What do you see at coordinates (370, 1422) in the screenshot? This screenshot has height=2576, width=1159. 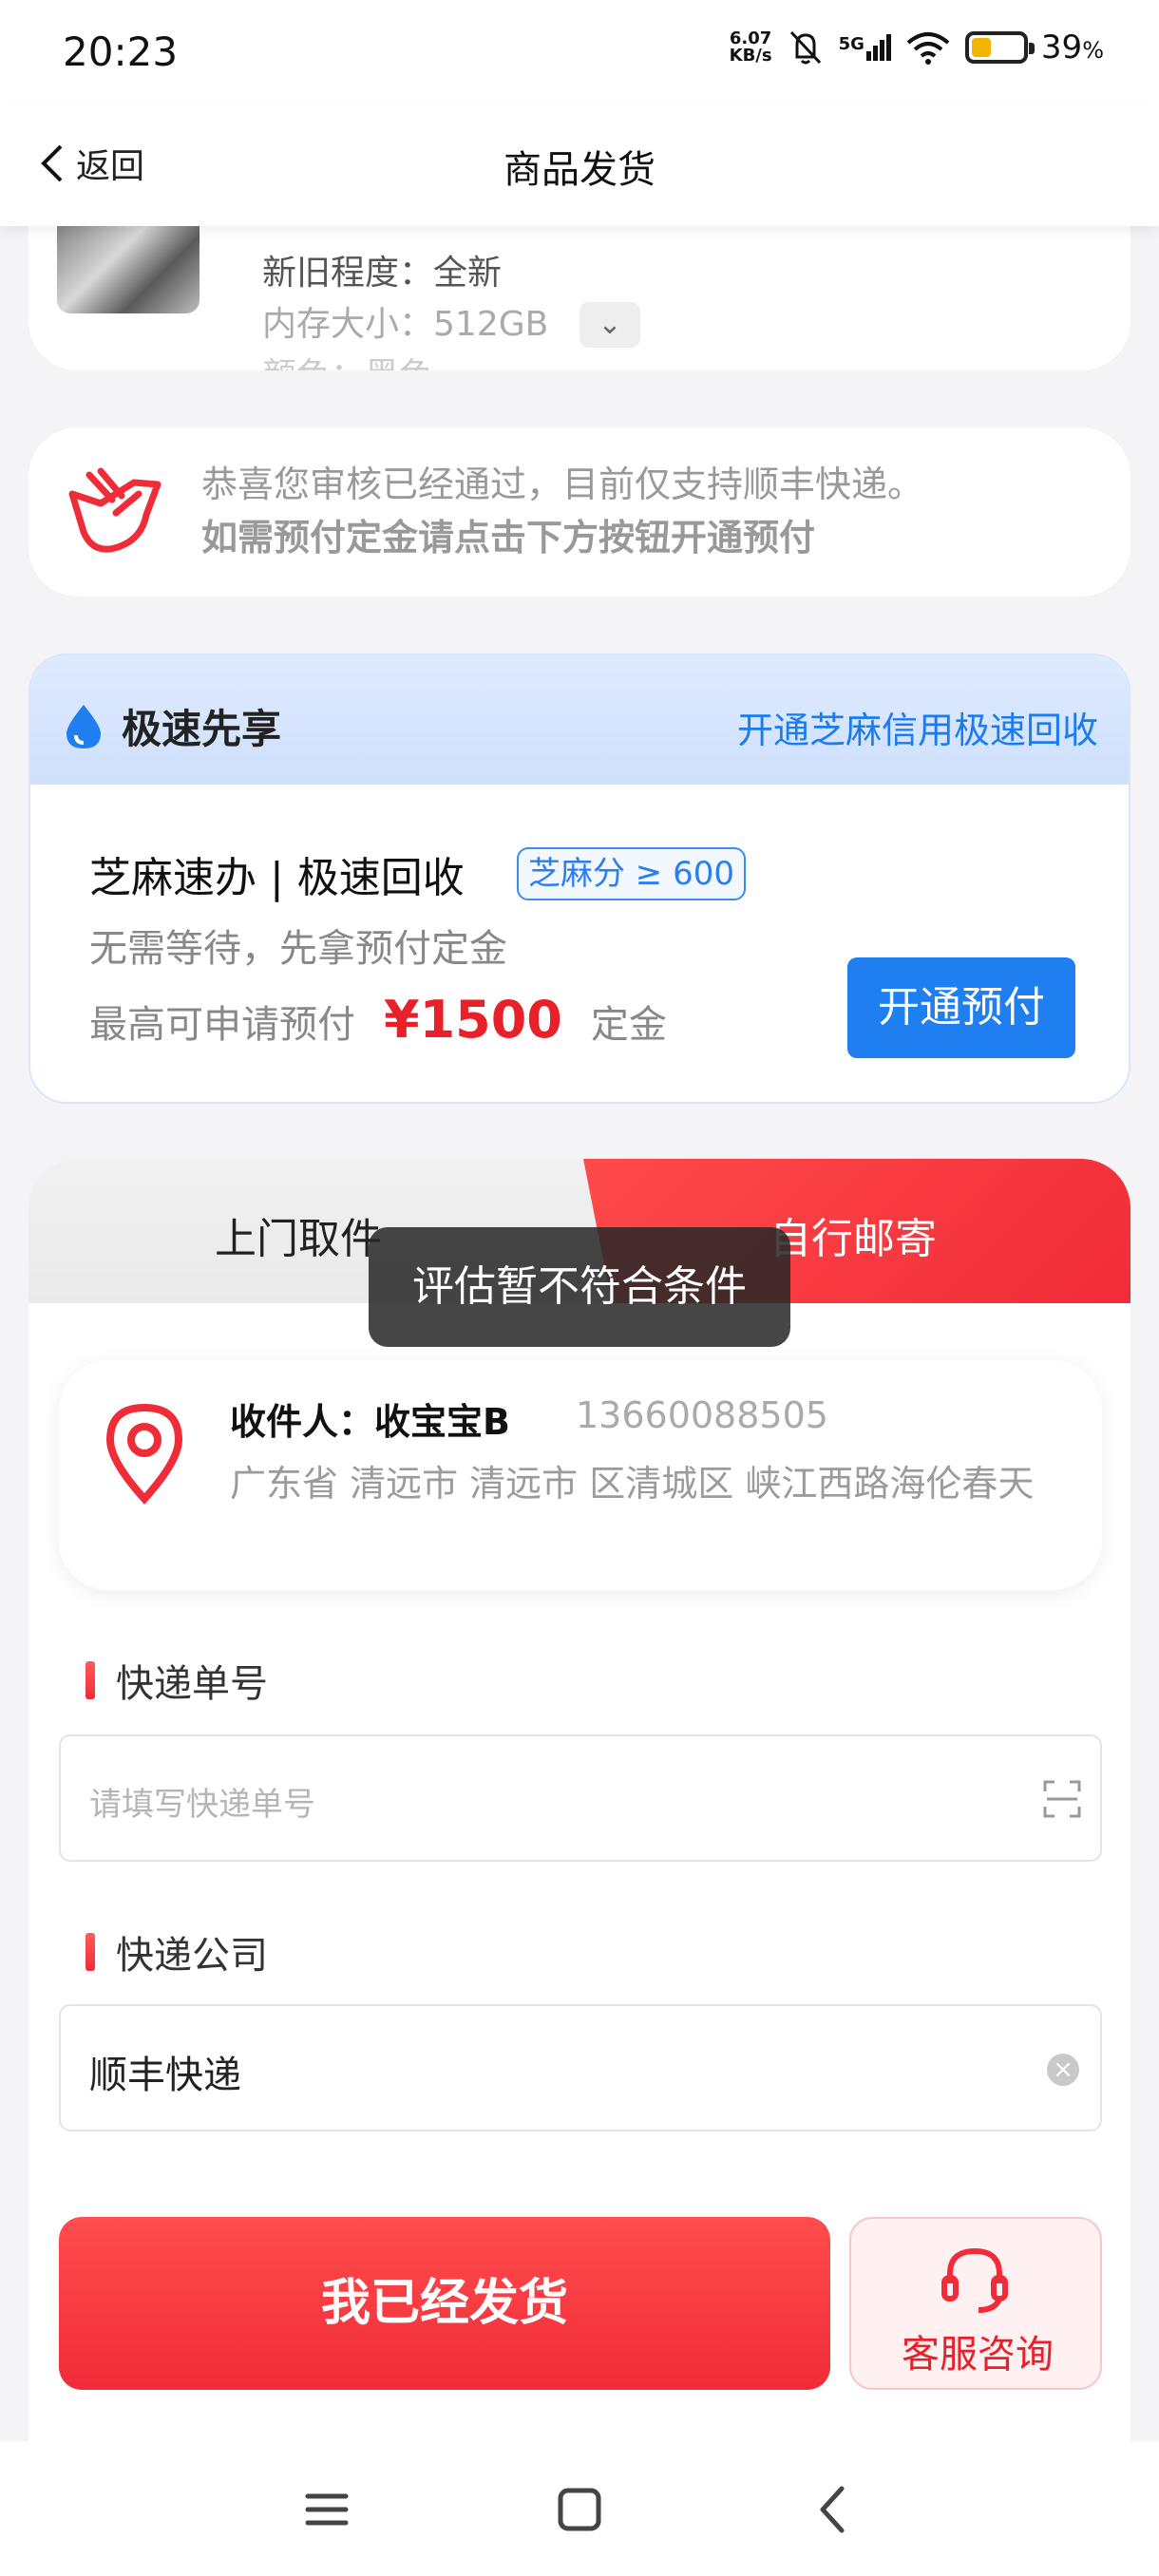 I see `recipient-name: 收件人：收宝宝B` at bounding box center [370, 1422].